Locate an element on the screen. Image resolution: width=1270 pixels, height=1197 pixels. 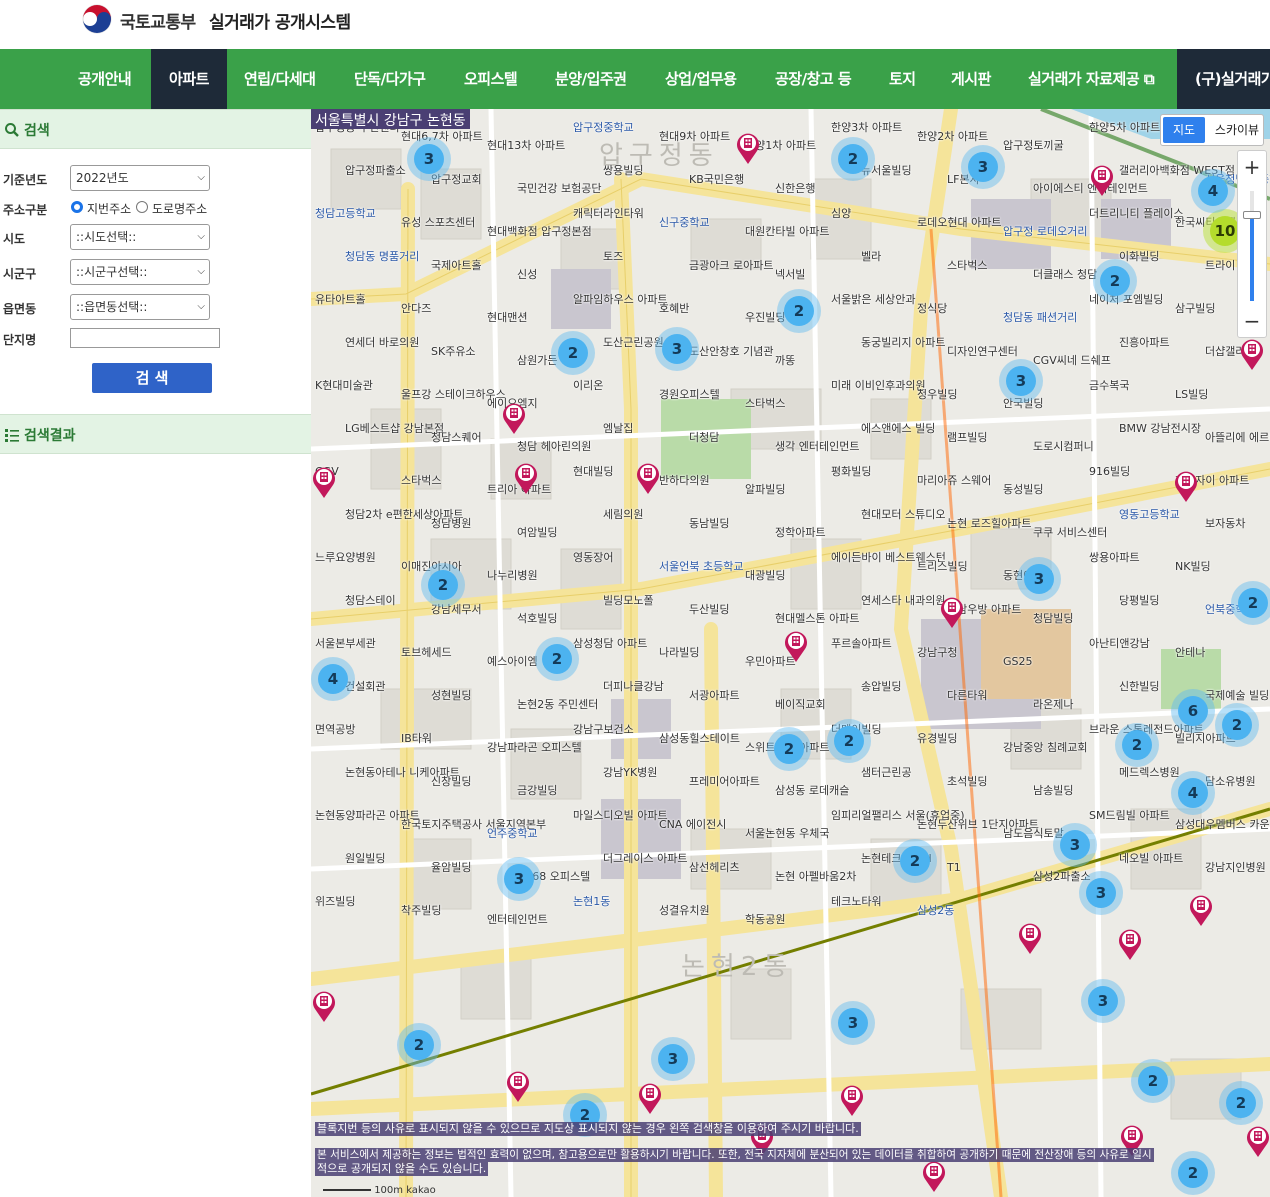
year-select: 2022년도 ⌵ is located at coordinates (140, 178).